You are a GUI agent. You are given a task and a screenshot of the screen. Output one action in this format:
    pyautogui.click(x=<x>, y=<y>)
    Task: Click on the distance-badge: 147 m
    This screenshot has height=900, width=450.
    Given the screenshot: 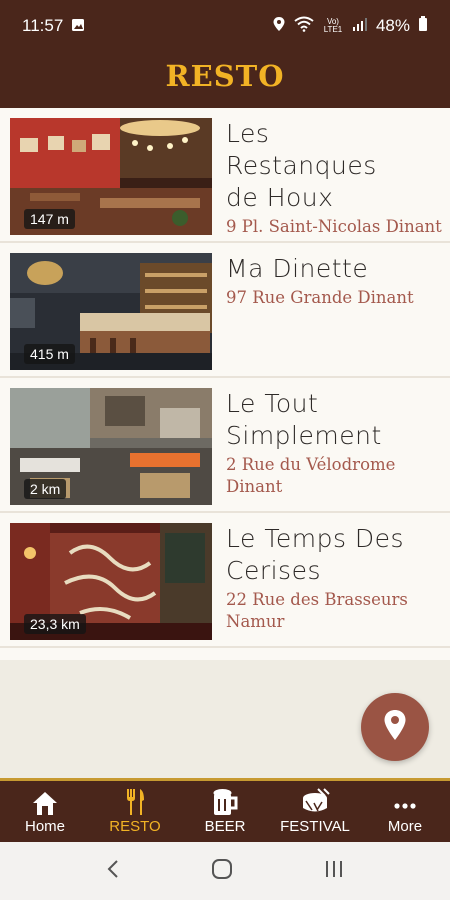 What is the action you would take?
    pyautogui.click(x=49, y=219)
    